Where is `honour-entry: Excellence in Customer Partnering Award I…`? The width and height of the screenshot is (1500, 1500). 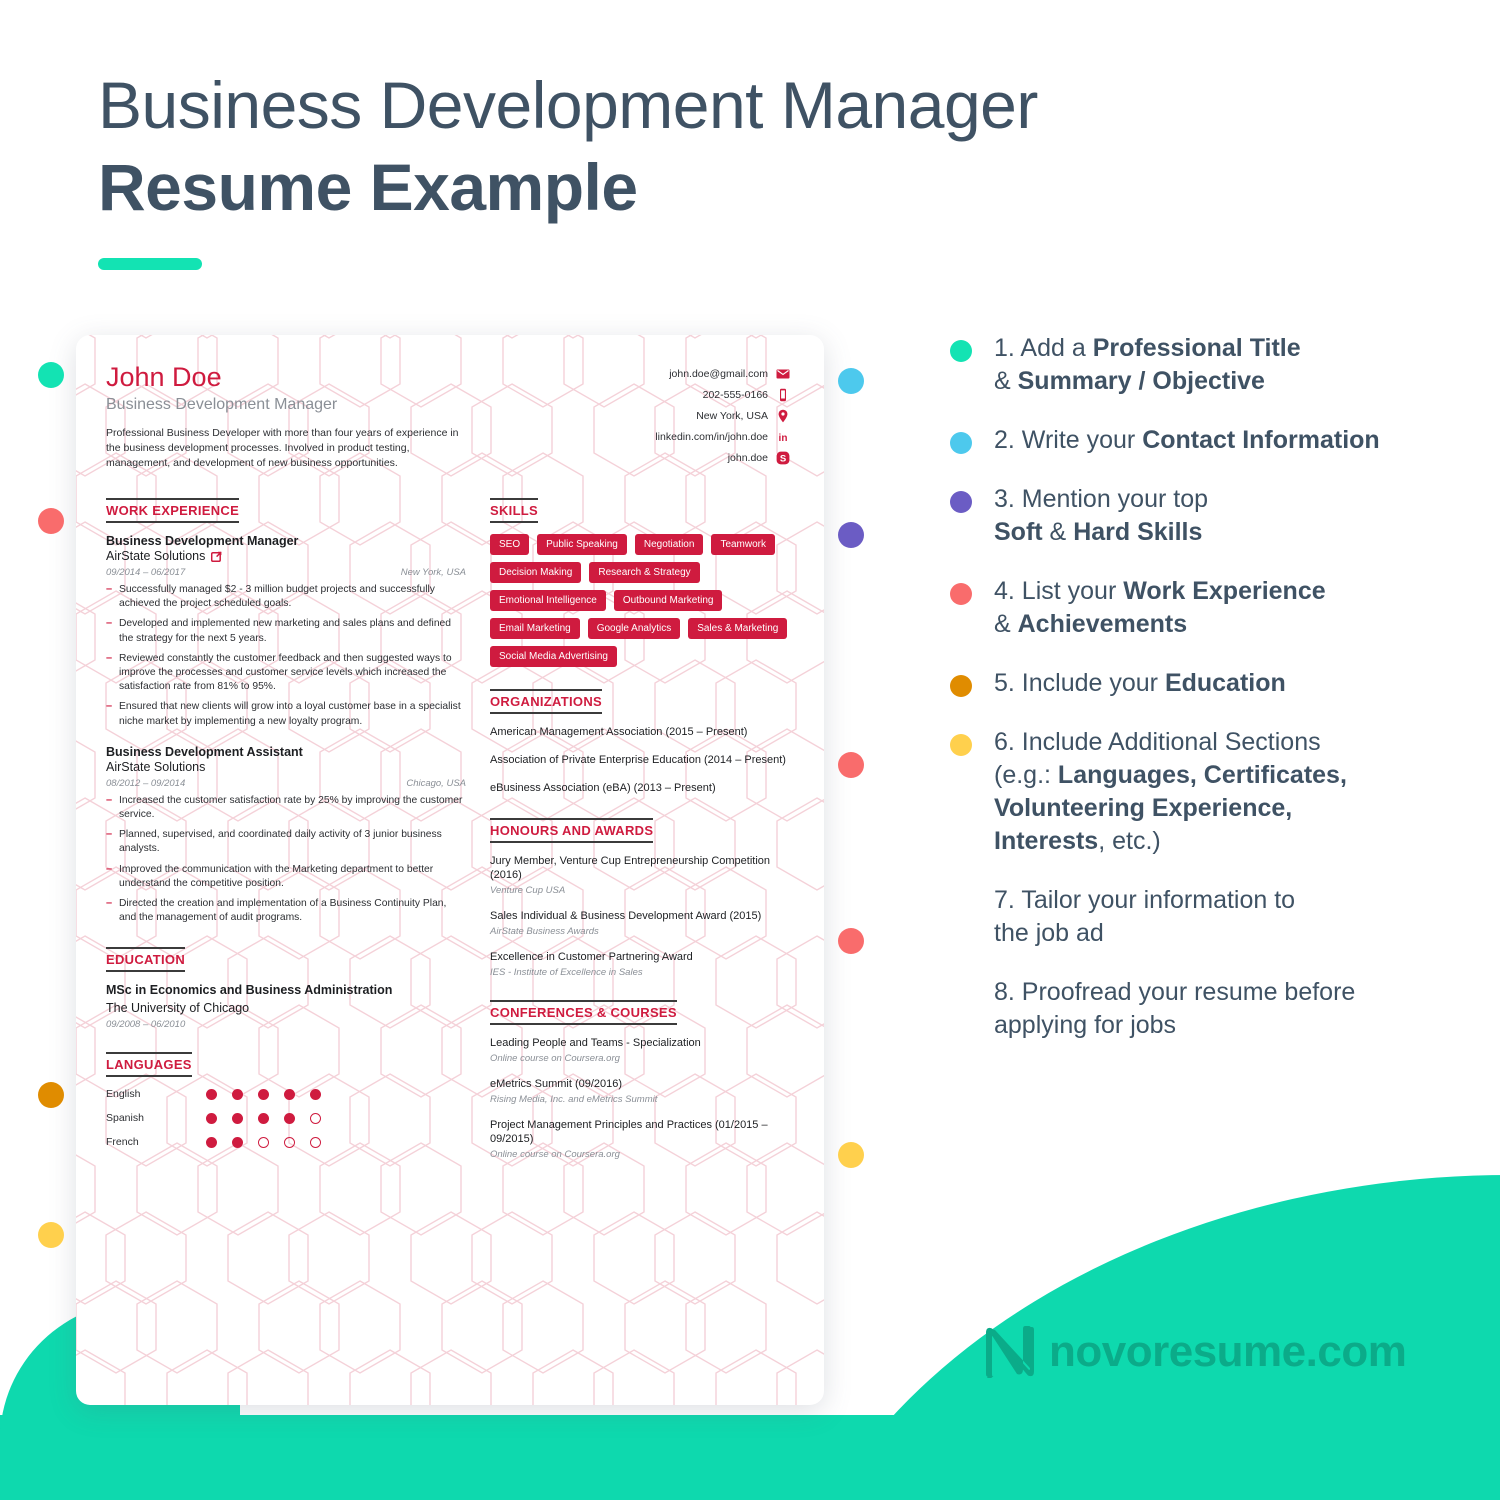
honour-entry: Excellence in Customer Partnering Award I… is located at coordinates (640, 964).